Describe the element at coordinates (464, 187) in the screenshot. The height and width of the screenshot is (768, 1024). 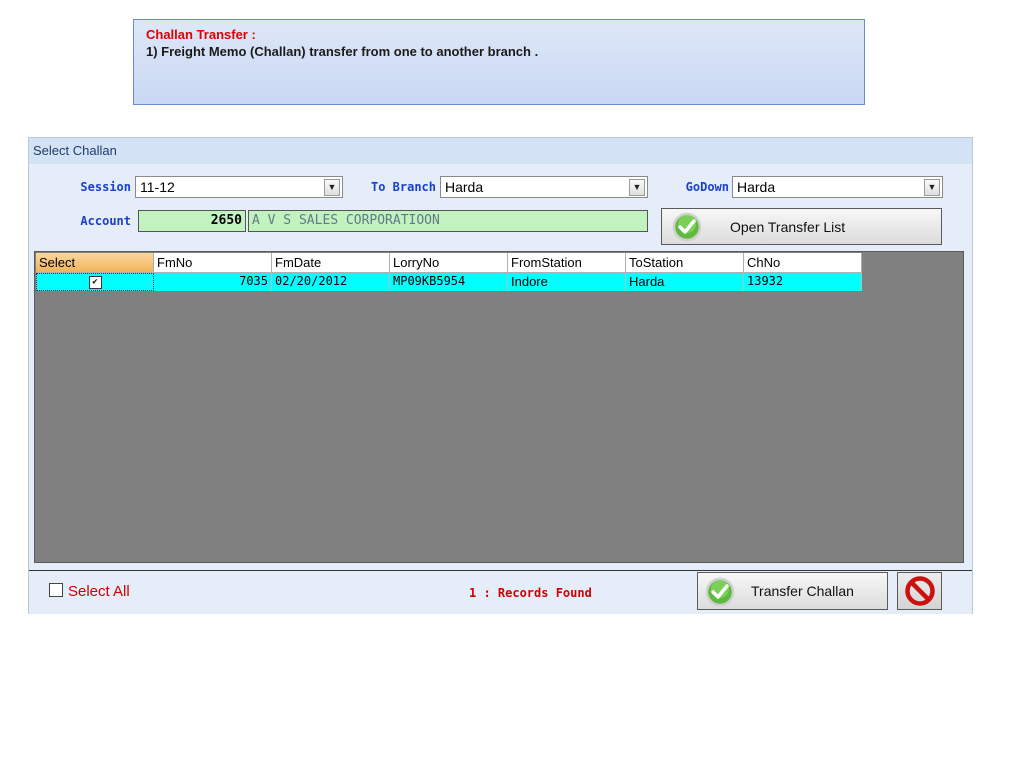
I see `to-branch-value: Harda` at that location.